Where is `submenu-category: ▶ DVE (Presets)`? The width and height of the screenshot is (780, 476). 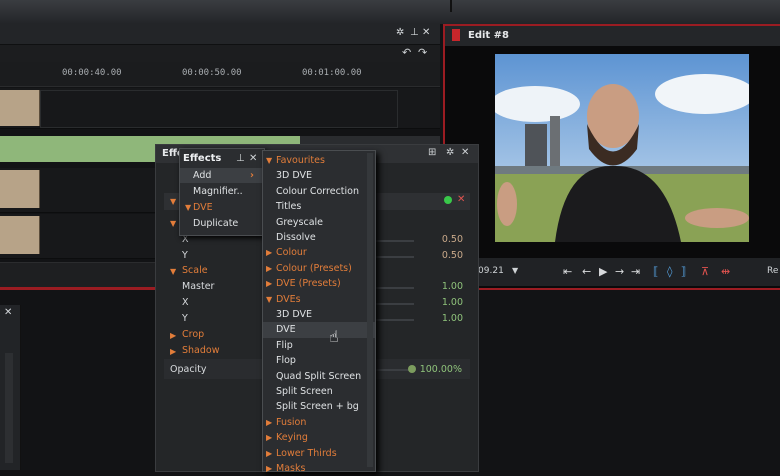 submenu-category: ▶ DVE (Presets) is located at coordinates (319, 283).